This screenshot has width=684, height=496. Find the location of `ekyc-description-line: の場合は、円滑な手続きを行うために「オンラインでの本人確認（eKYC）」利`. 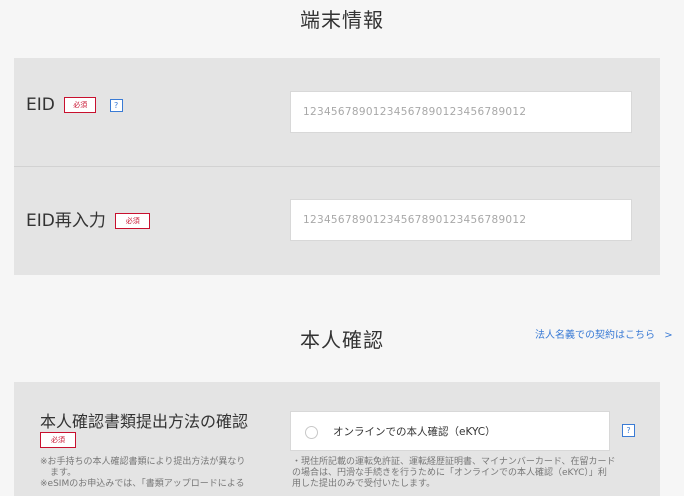

ekyc-description-line: の場合は、円滑な手続きを行うために「オンラインでの本人確認（eKYC）」利 is located at coordinates (449, 473).